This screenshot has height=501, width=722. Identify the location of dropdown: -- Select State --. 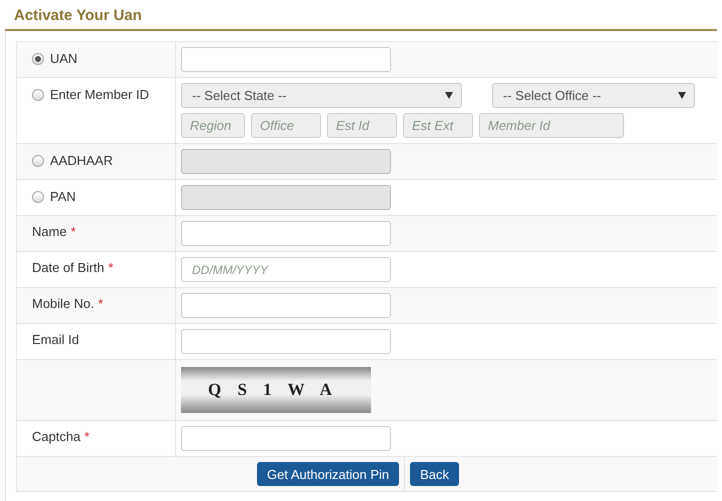
(321, 95).